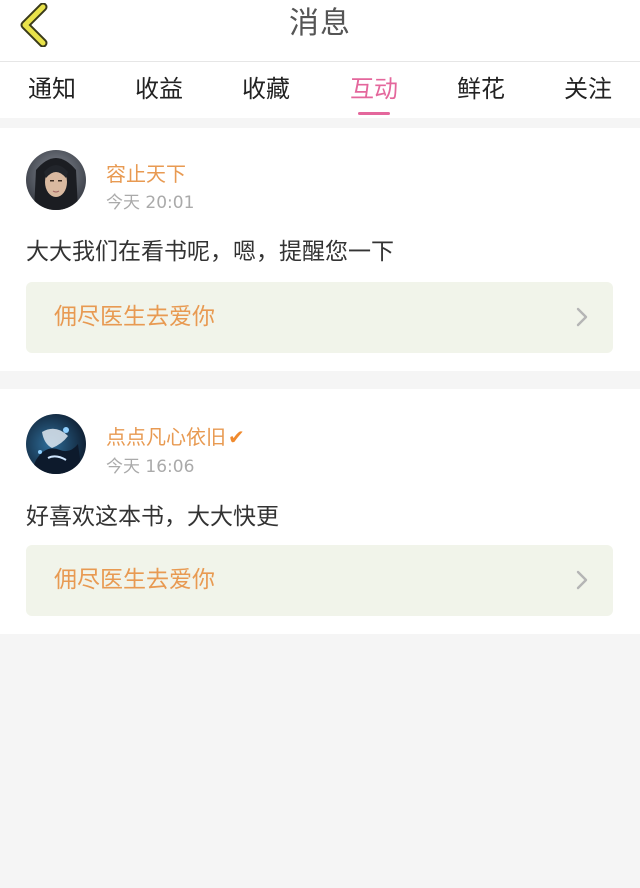  I want to click on tab-earnings: 收益, so click(159, 90).